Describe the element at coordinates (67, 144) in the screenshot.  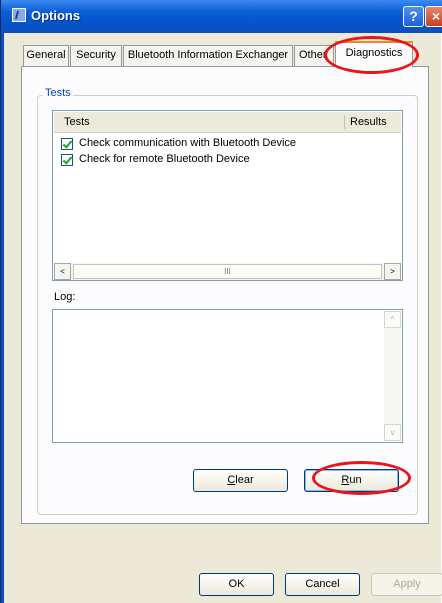
I see `checkbox-check-communication` at that location.